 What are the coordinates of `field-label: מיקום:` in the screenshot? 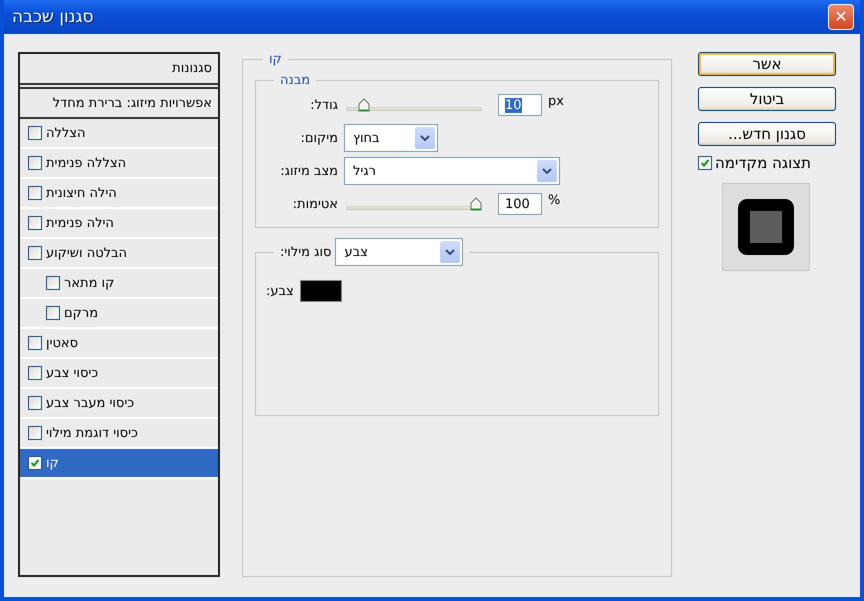 It's located at (318, 138).